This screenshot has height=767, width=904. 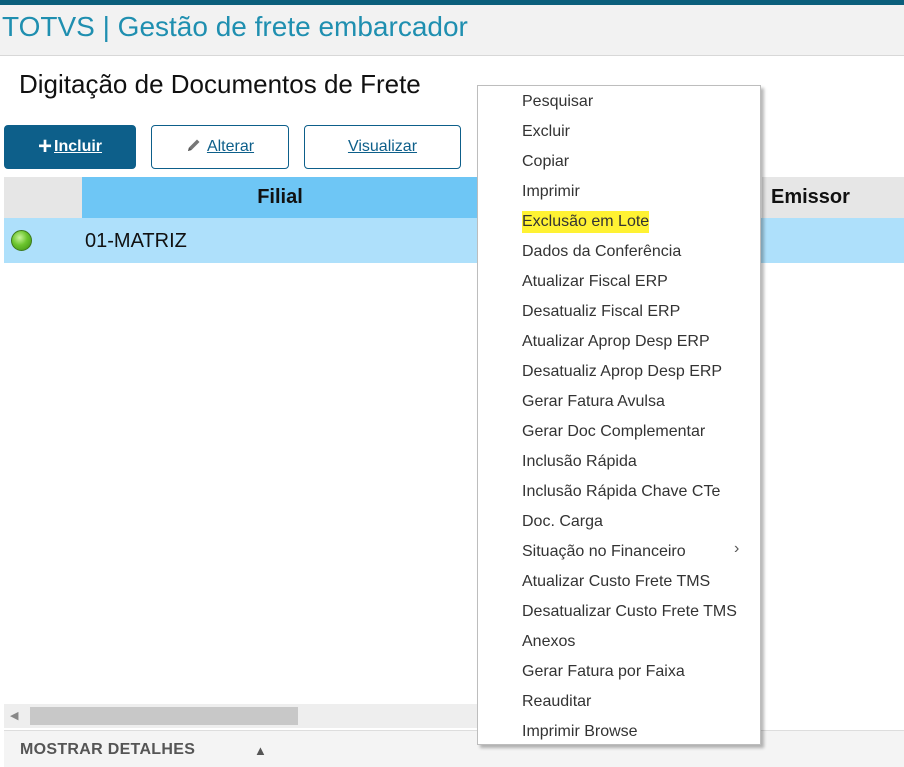 What do you see at coordinates (616, 342) in the screenshot?
I see `menu-item: Atualizar Aprop Desp ERP` at bounding box center [616, 342].